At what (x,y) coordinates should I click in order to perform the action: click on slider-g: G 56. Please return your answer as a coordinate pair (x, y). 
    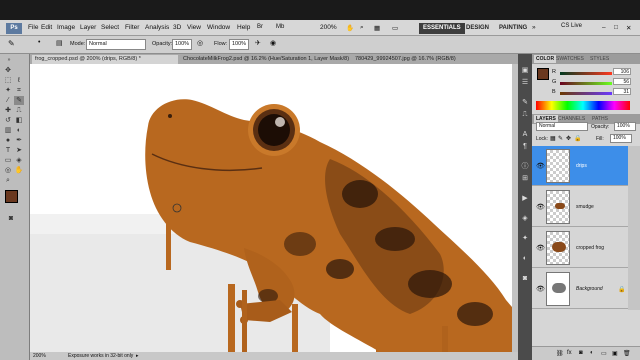
    Looking at the image, I should click on (592, 82).